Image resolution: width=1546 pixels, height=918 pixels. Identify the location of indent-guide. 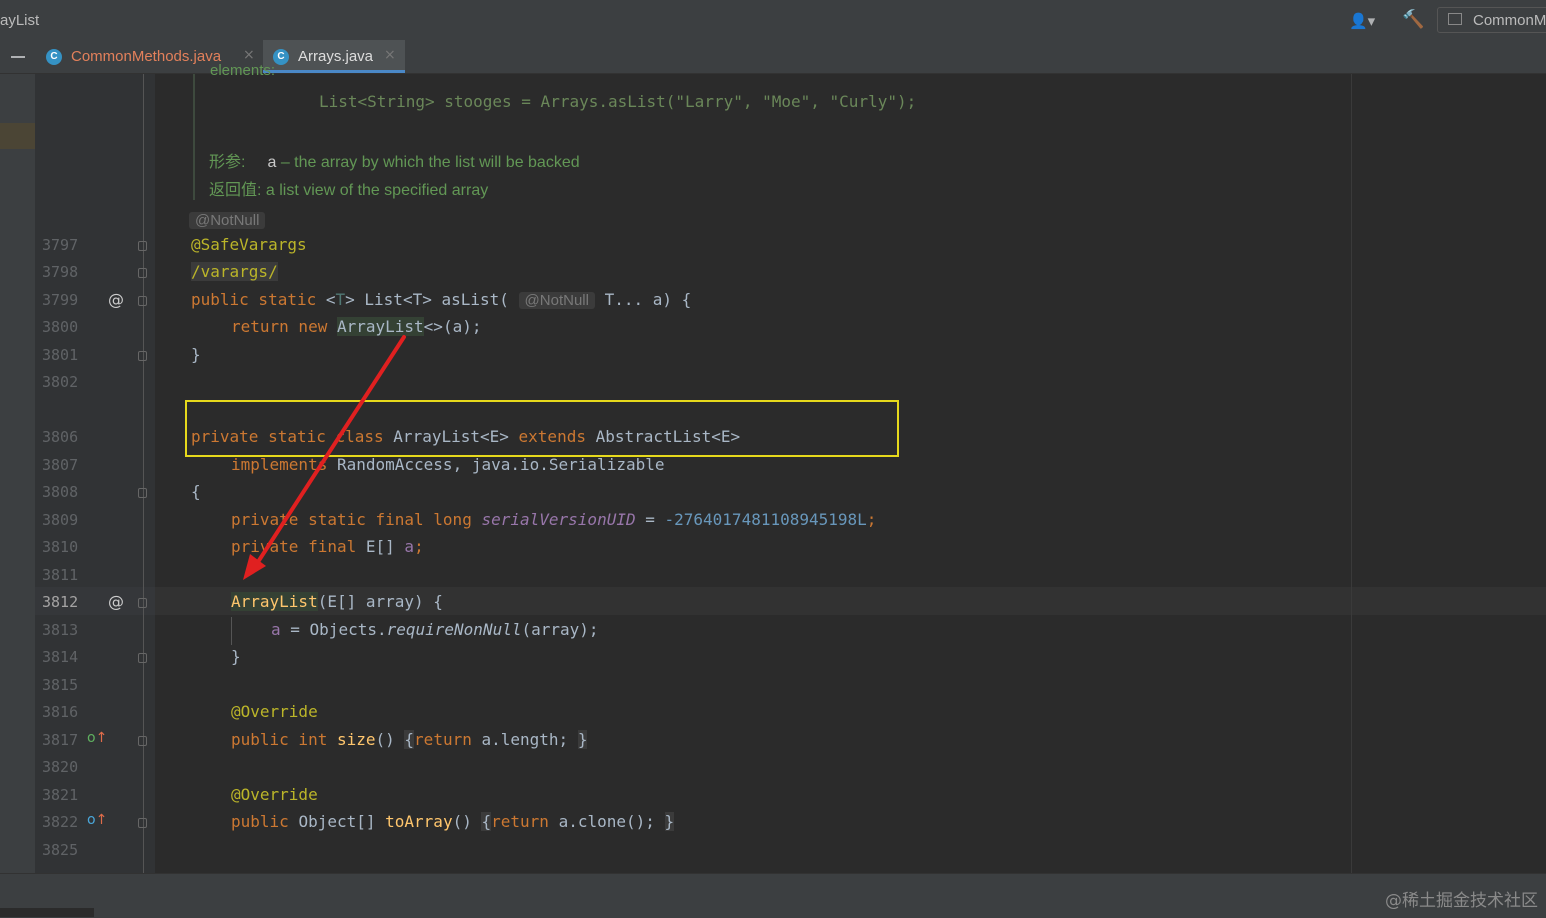
(231, 631).